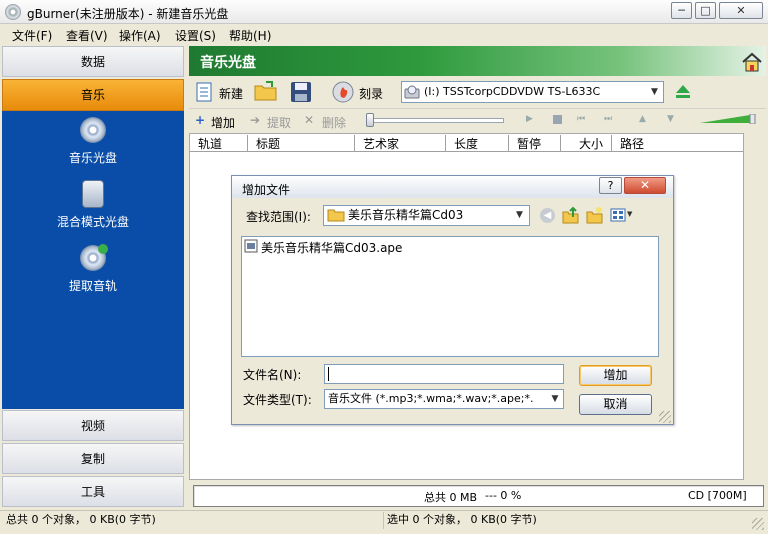  Describe the element at coordinates (301, 92) in the screenshot. I see `save-disk-icon` at that location.